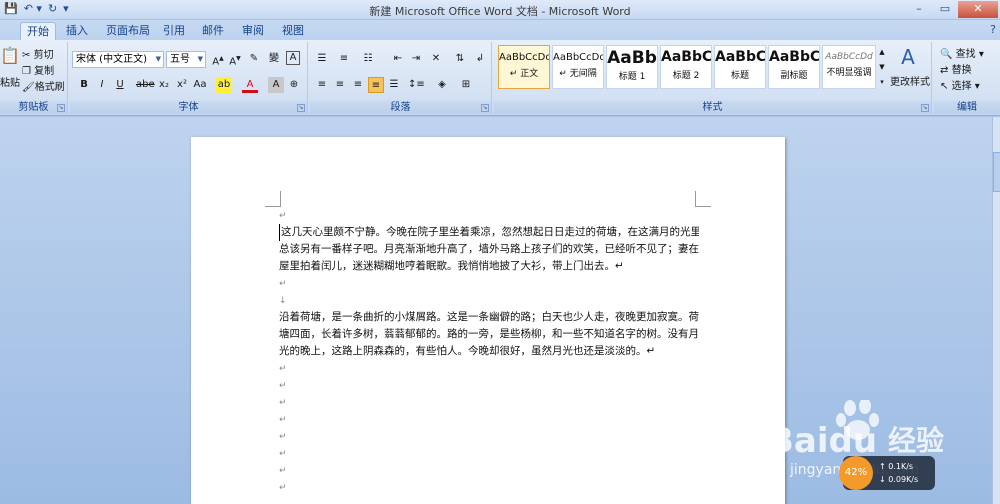 The height and width of the screenshot is (504, 1000). What do you see at coordinates (686, 76) in the screenshot?
I see `style-heading-2-name: 标题 2` at bounding box center [686, 76].